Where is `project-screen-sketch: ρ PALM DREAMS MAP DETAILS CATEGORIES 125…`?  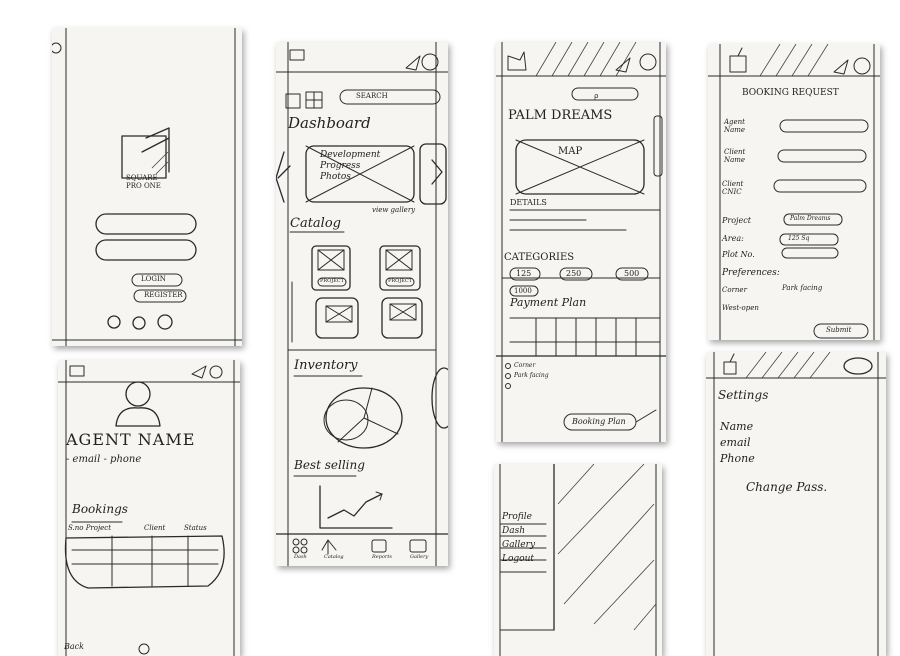 project-screen-sketch: ρ PALM DREAMS MAP DETAILS CATEGORIES 125… is located at coordinates (581, 242).